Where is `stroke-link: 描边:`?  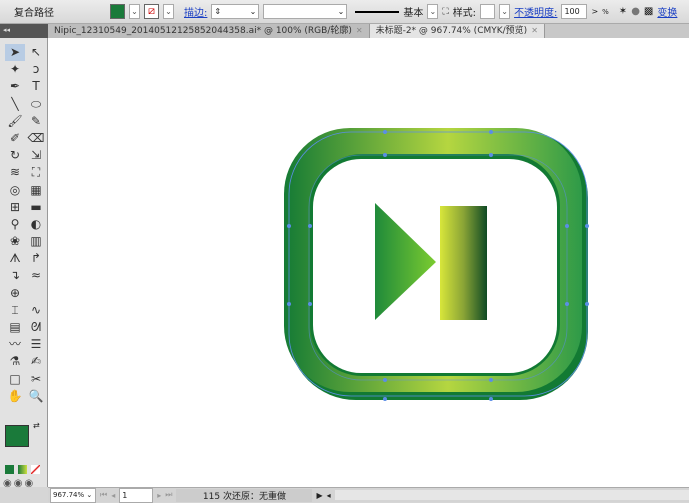 stroke-link: 描边: is located at coordinates (195, 11).